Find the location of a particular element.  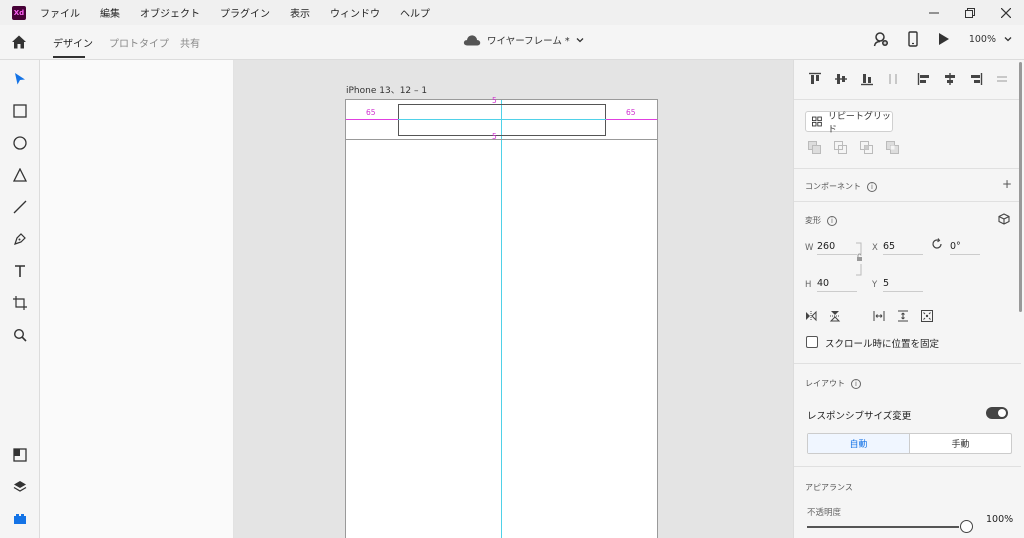

zoom-dropdown: 100% is located at coordinates (990, 39).